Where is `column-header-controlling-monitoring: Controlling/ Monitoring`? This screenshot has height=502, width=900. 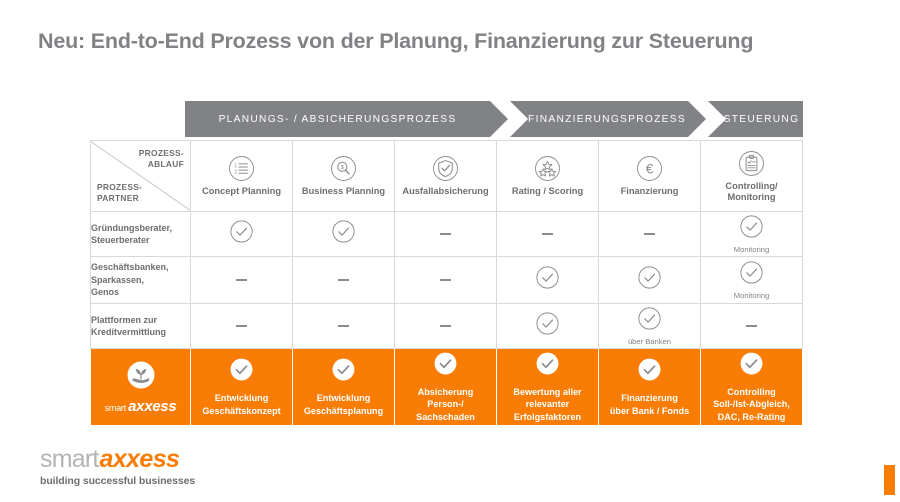 column-header-controlling-monitoring: Controlling/ Monitoring is located at coordinates (751, 176).